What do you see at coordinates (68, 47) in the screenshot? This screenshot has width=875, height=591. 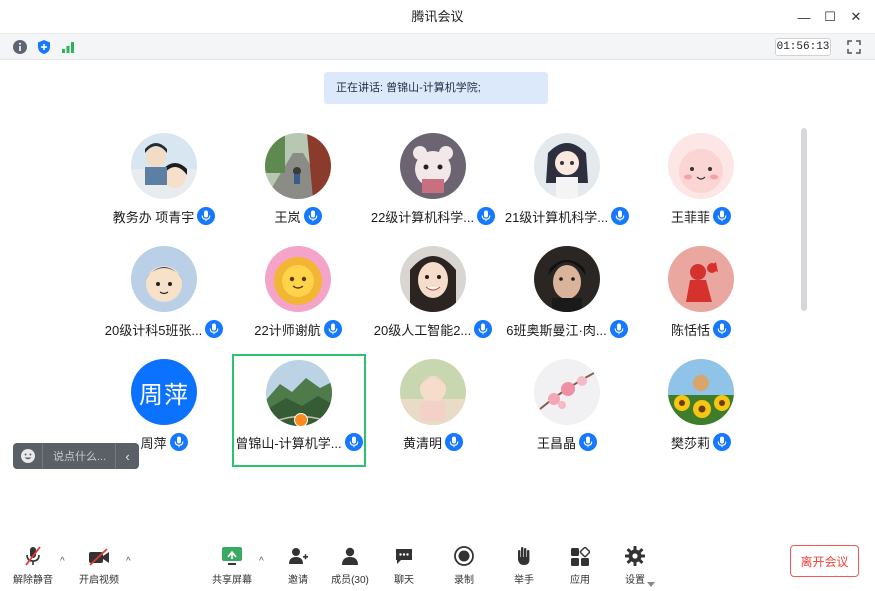 I see `signal-icon` at bounding box center [68, 47].